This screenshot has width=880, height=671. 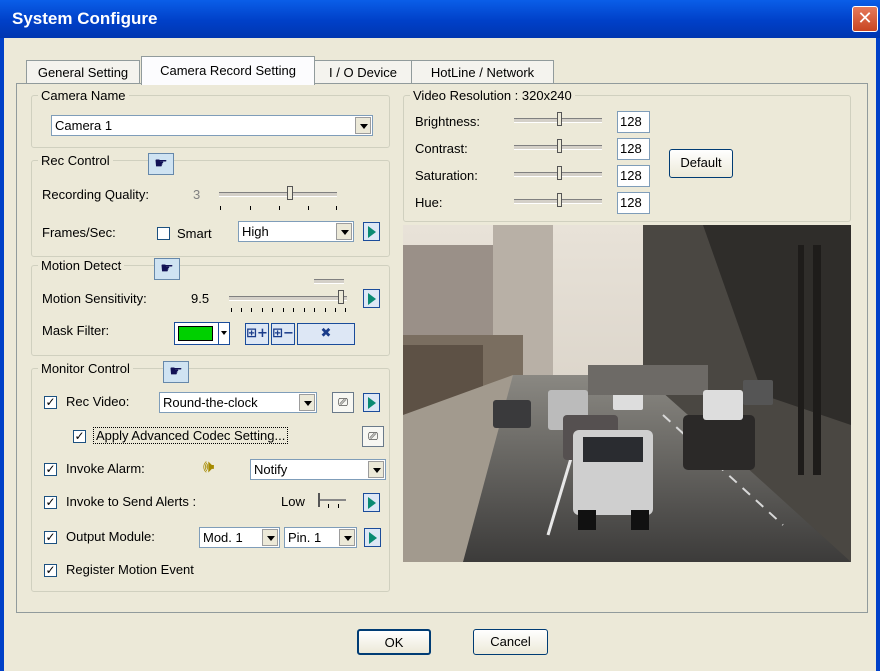 I want to click on hue-label: Hue:, so click(x=429, y=202).